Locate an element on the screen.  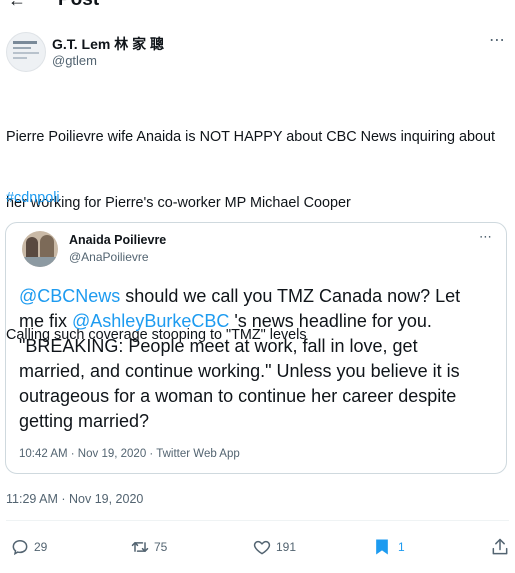
hashtag-link: #cdnpoli is located at coordinates (33, 198).